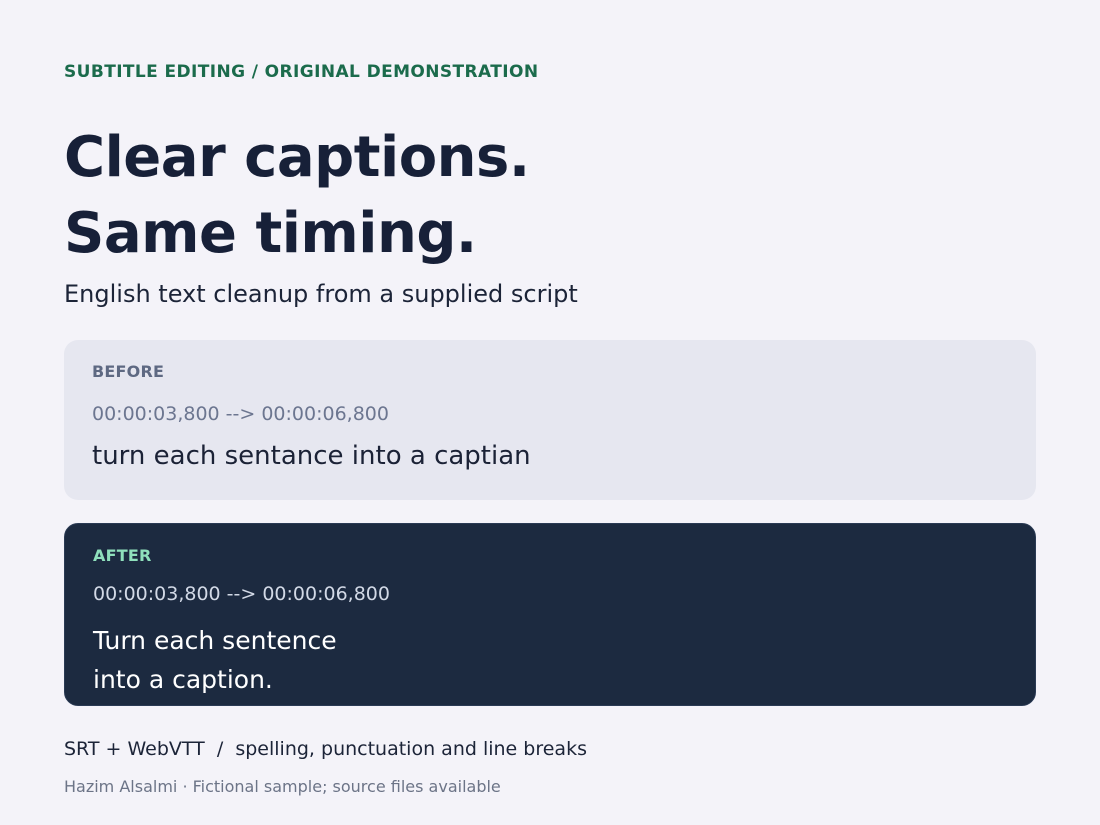 The height and width of the screenshot is (825, 1100). What do you see at coordinates (297, 196) in the screenshot?
I see `page-title: Clear captions. Same timing.` at bounding box center [297, 196].